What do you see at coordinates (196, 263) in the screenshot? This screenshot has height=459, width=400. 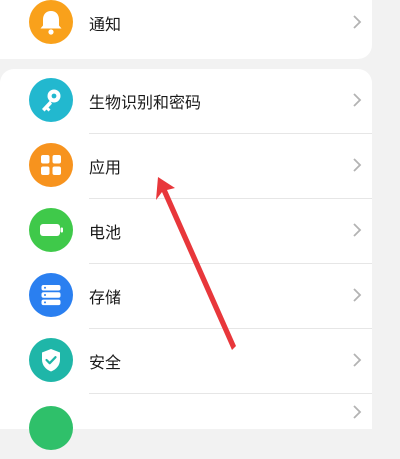 I see `annotation-arrow-icon` at bounding box center [196, 263].